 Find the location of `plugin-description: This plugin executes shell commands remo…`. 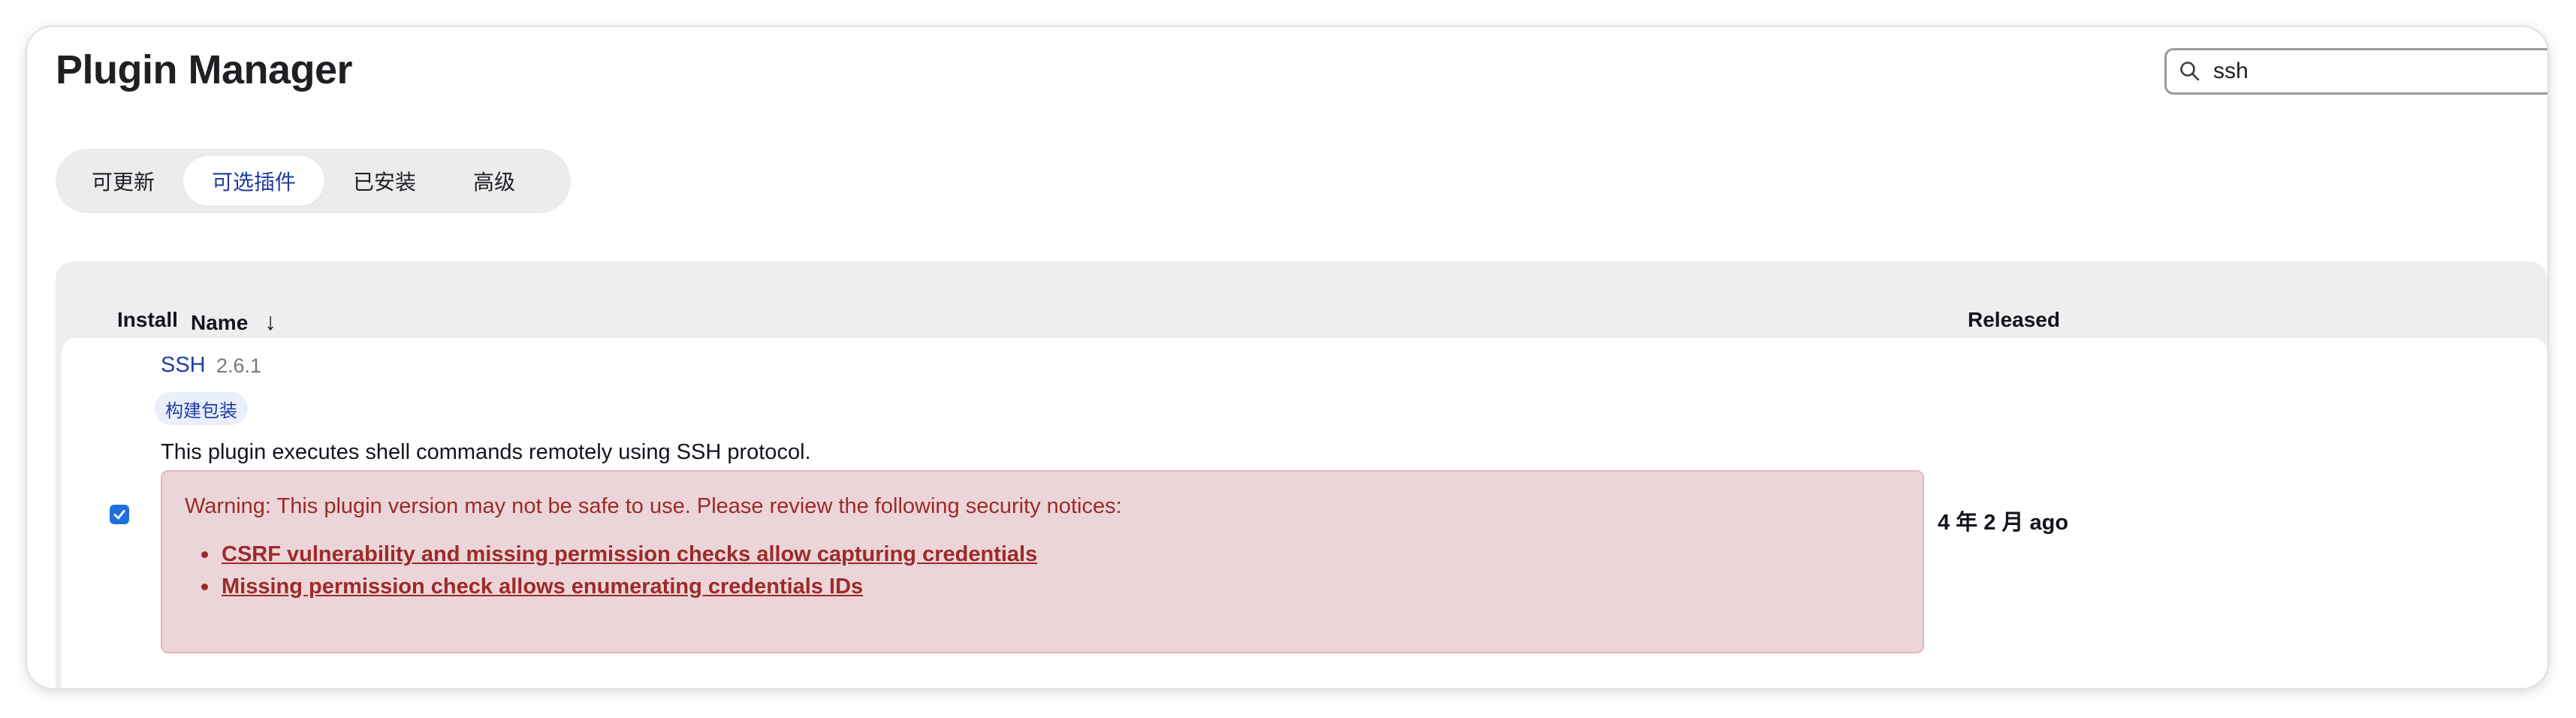

plugin-description: This plugin executes shell commands remo… is located at coordinates (486, 452).